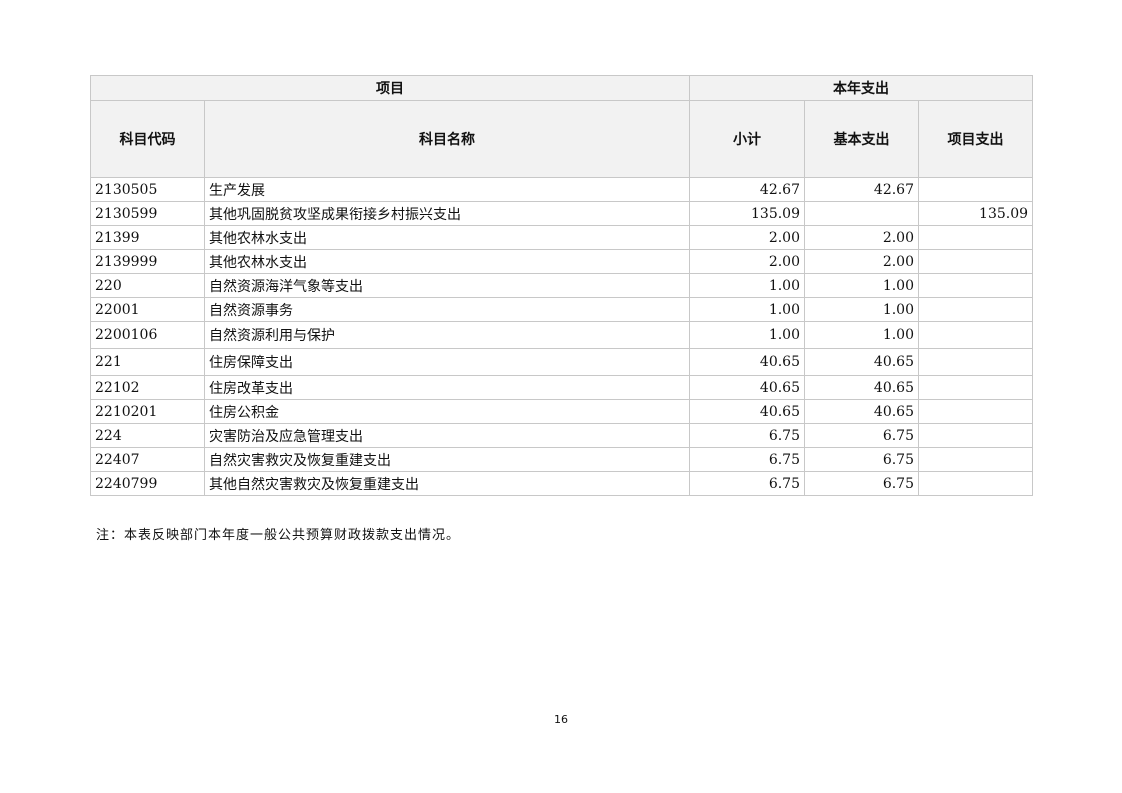  What do you see at coordinates (278, 535) in the screenshot?
I see `table-footnote: 注：本表反映部门本年度一般公共预算财政拨款支出情况。` at bounding box center [278, 535].